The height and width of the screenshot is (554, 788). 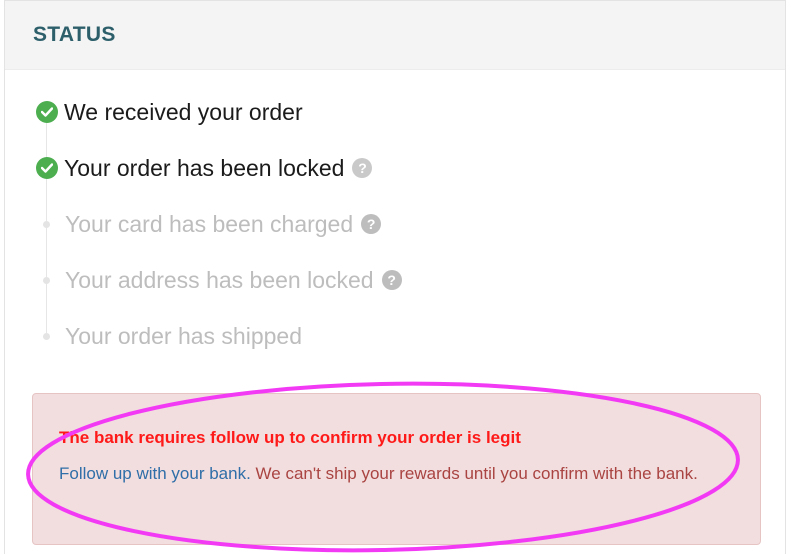 I want to click on status-step-address-locked: Your address has been locked ?, so click(x=219, y=280).